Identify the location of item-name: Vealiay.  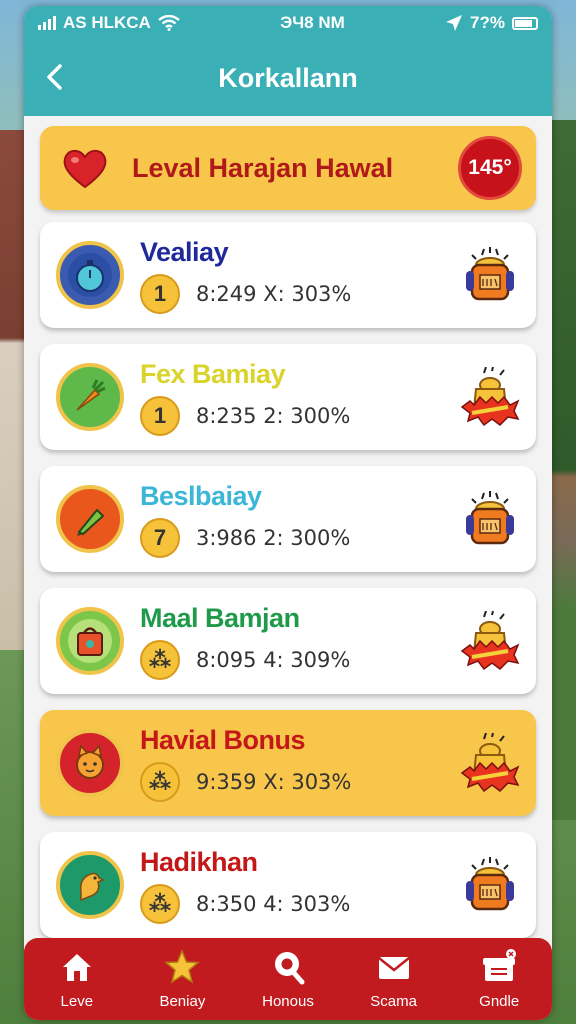
(184, 252).